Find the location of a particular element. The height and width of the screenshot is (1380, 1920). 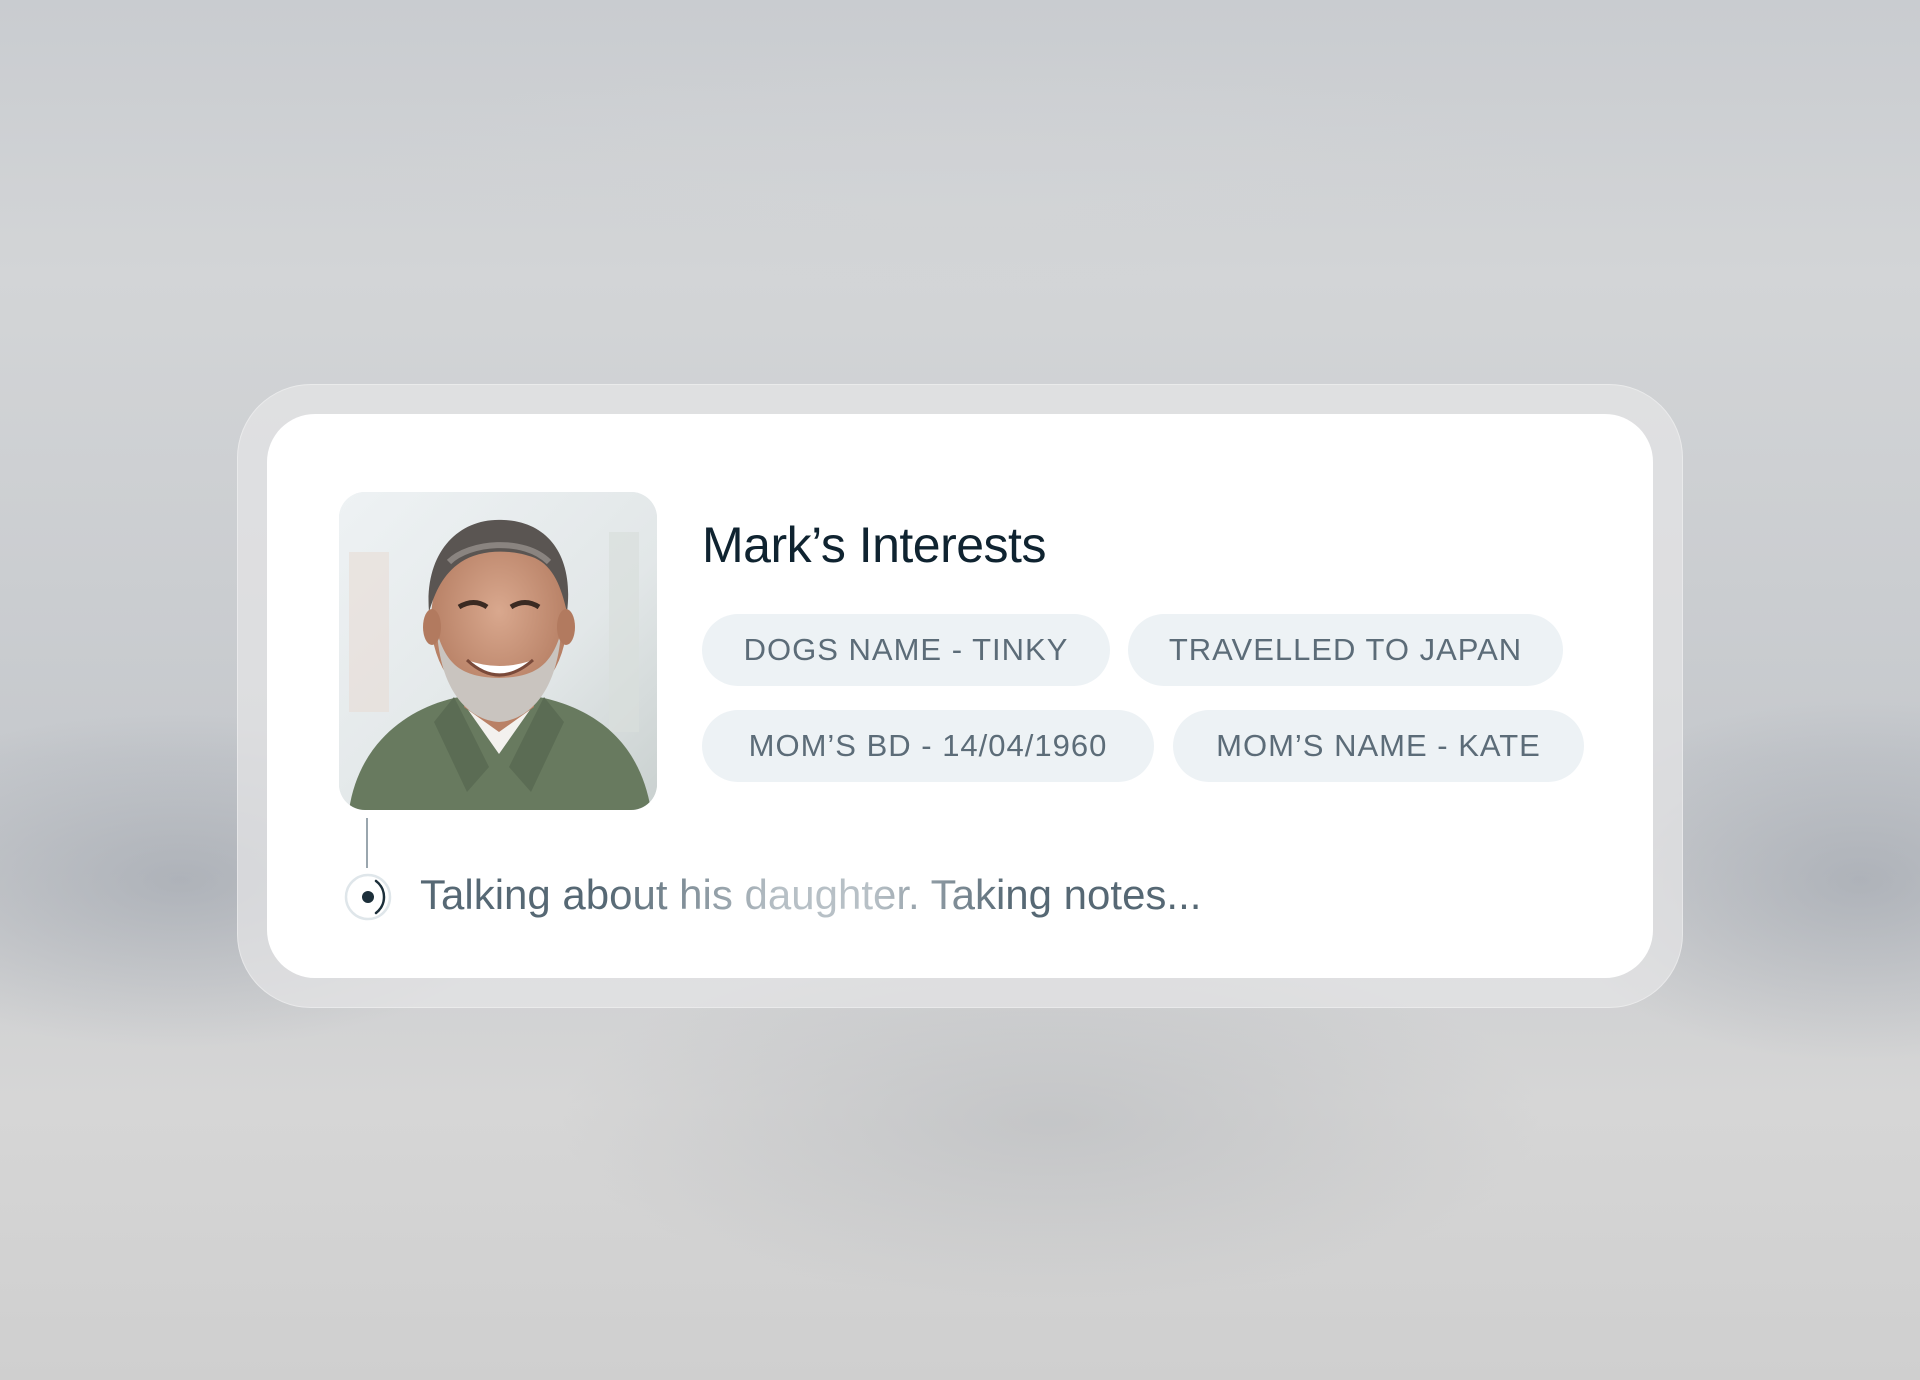

interest-chip: TRAVELLED TO JAPAN is located at coordinates (1345, 650).